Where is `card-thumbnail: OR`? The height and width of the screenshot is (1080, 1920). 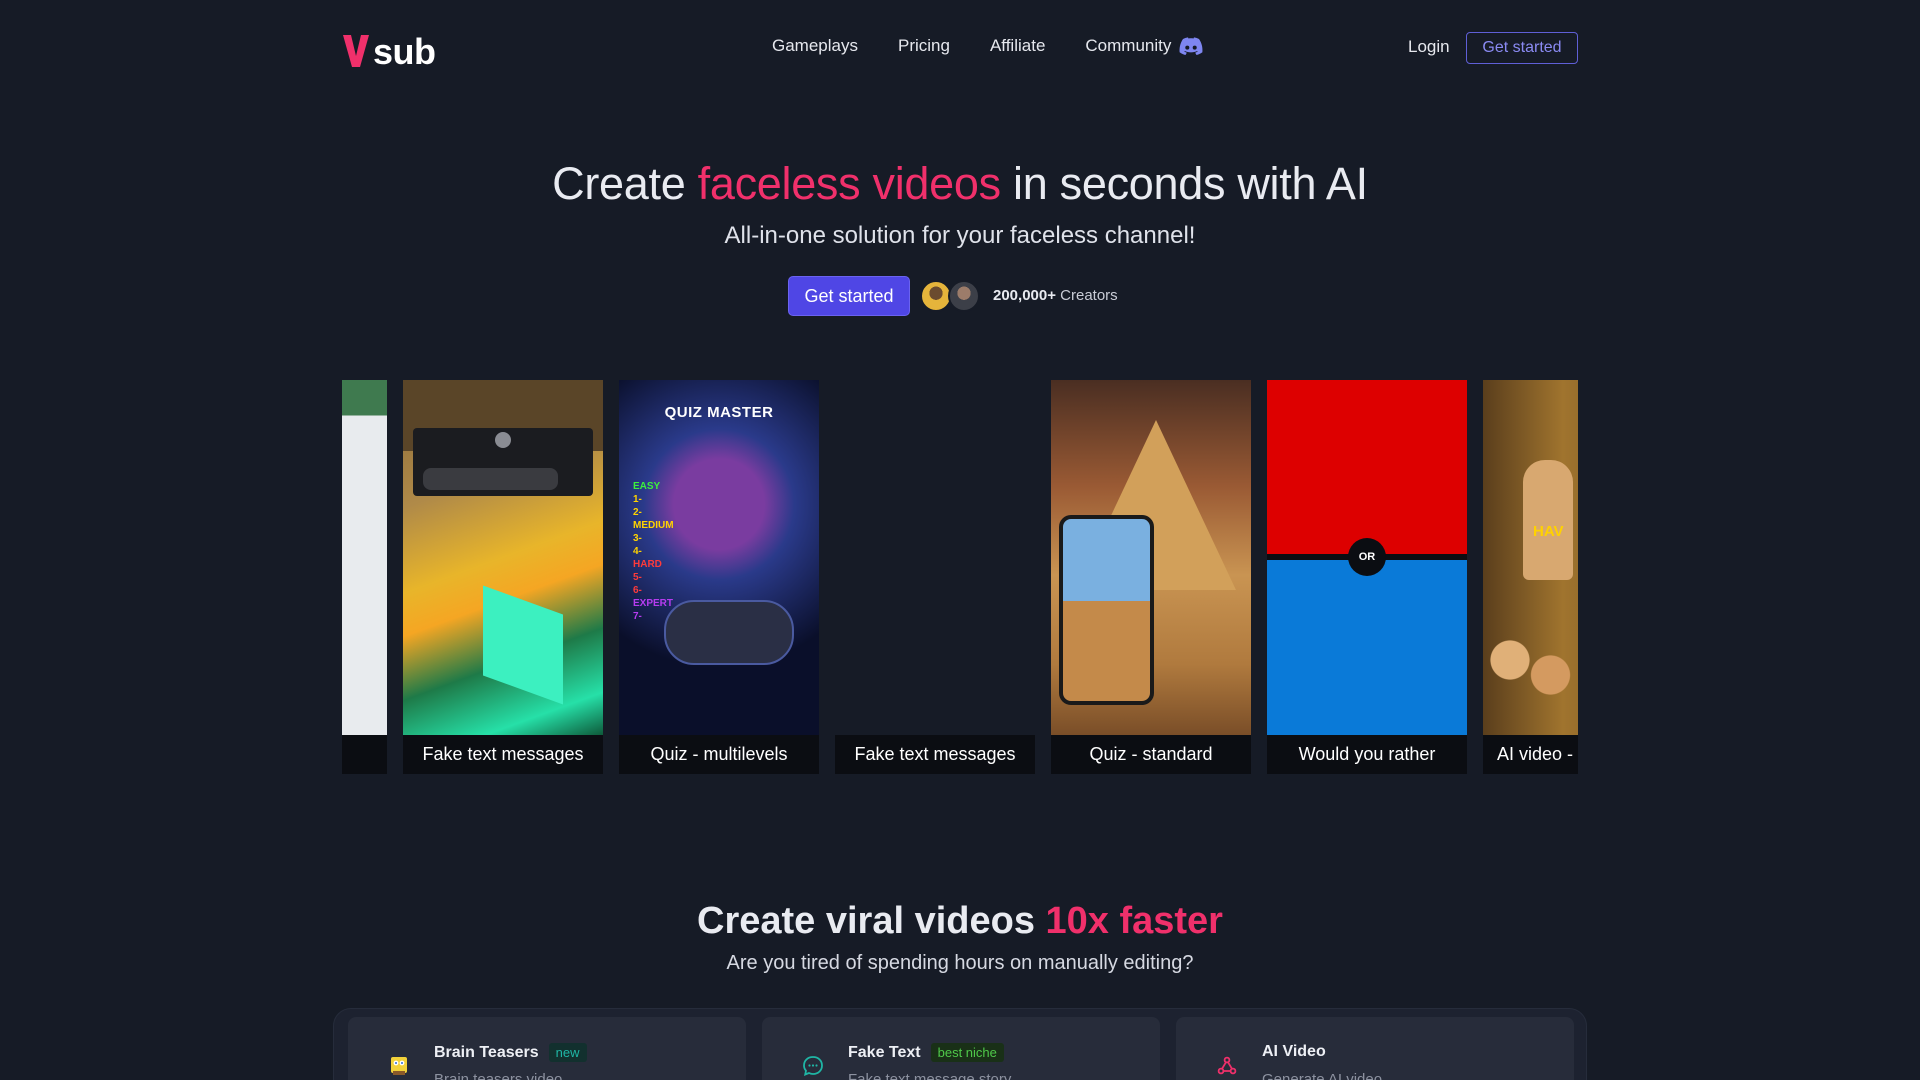 card-thumbnail: OR is located at coordinates (1367, 557).